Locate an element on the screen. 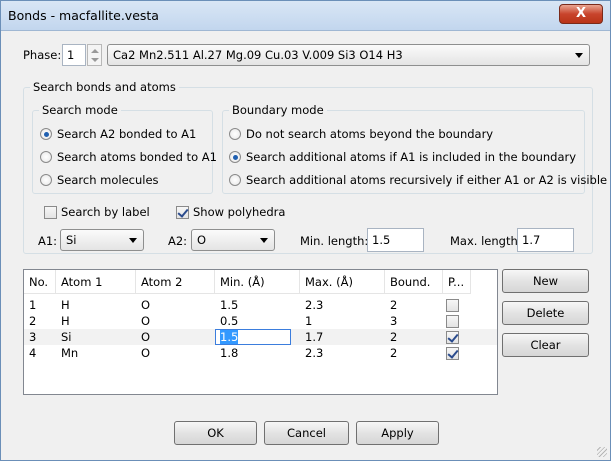 This screenshot has width=611, height=461. ok-button: OK is located at coordinates (215, 433).